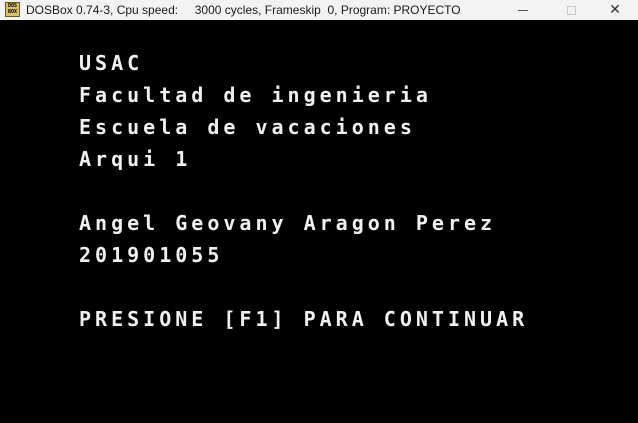 The height and width of the screenshot is (423, 638). I want to click on close-button: ✕, so click(615, 10).